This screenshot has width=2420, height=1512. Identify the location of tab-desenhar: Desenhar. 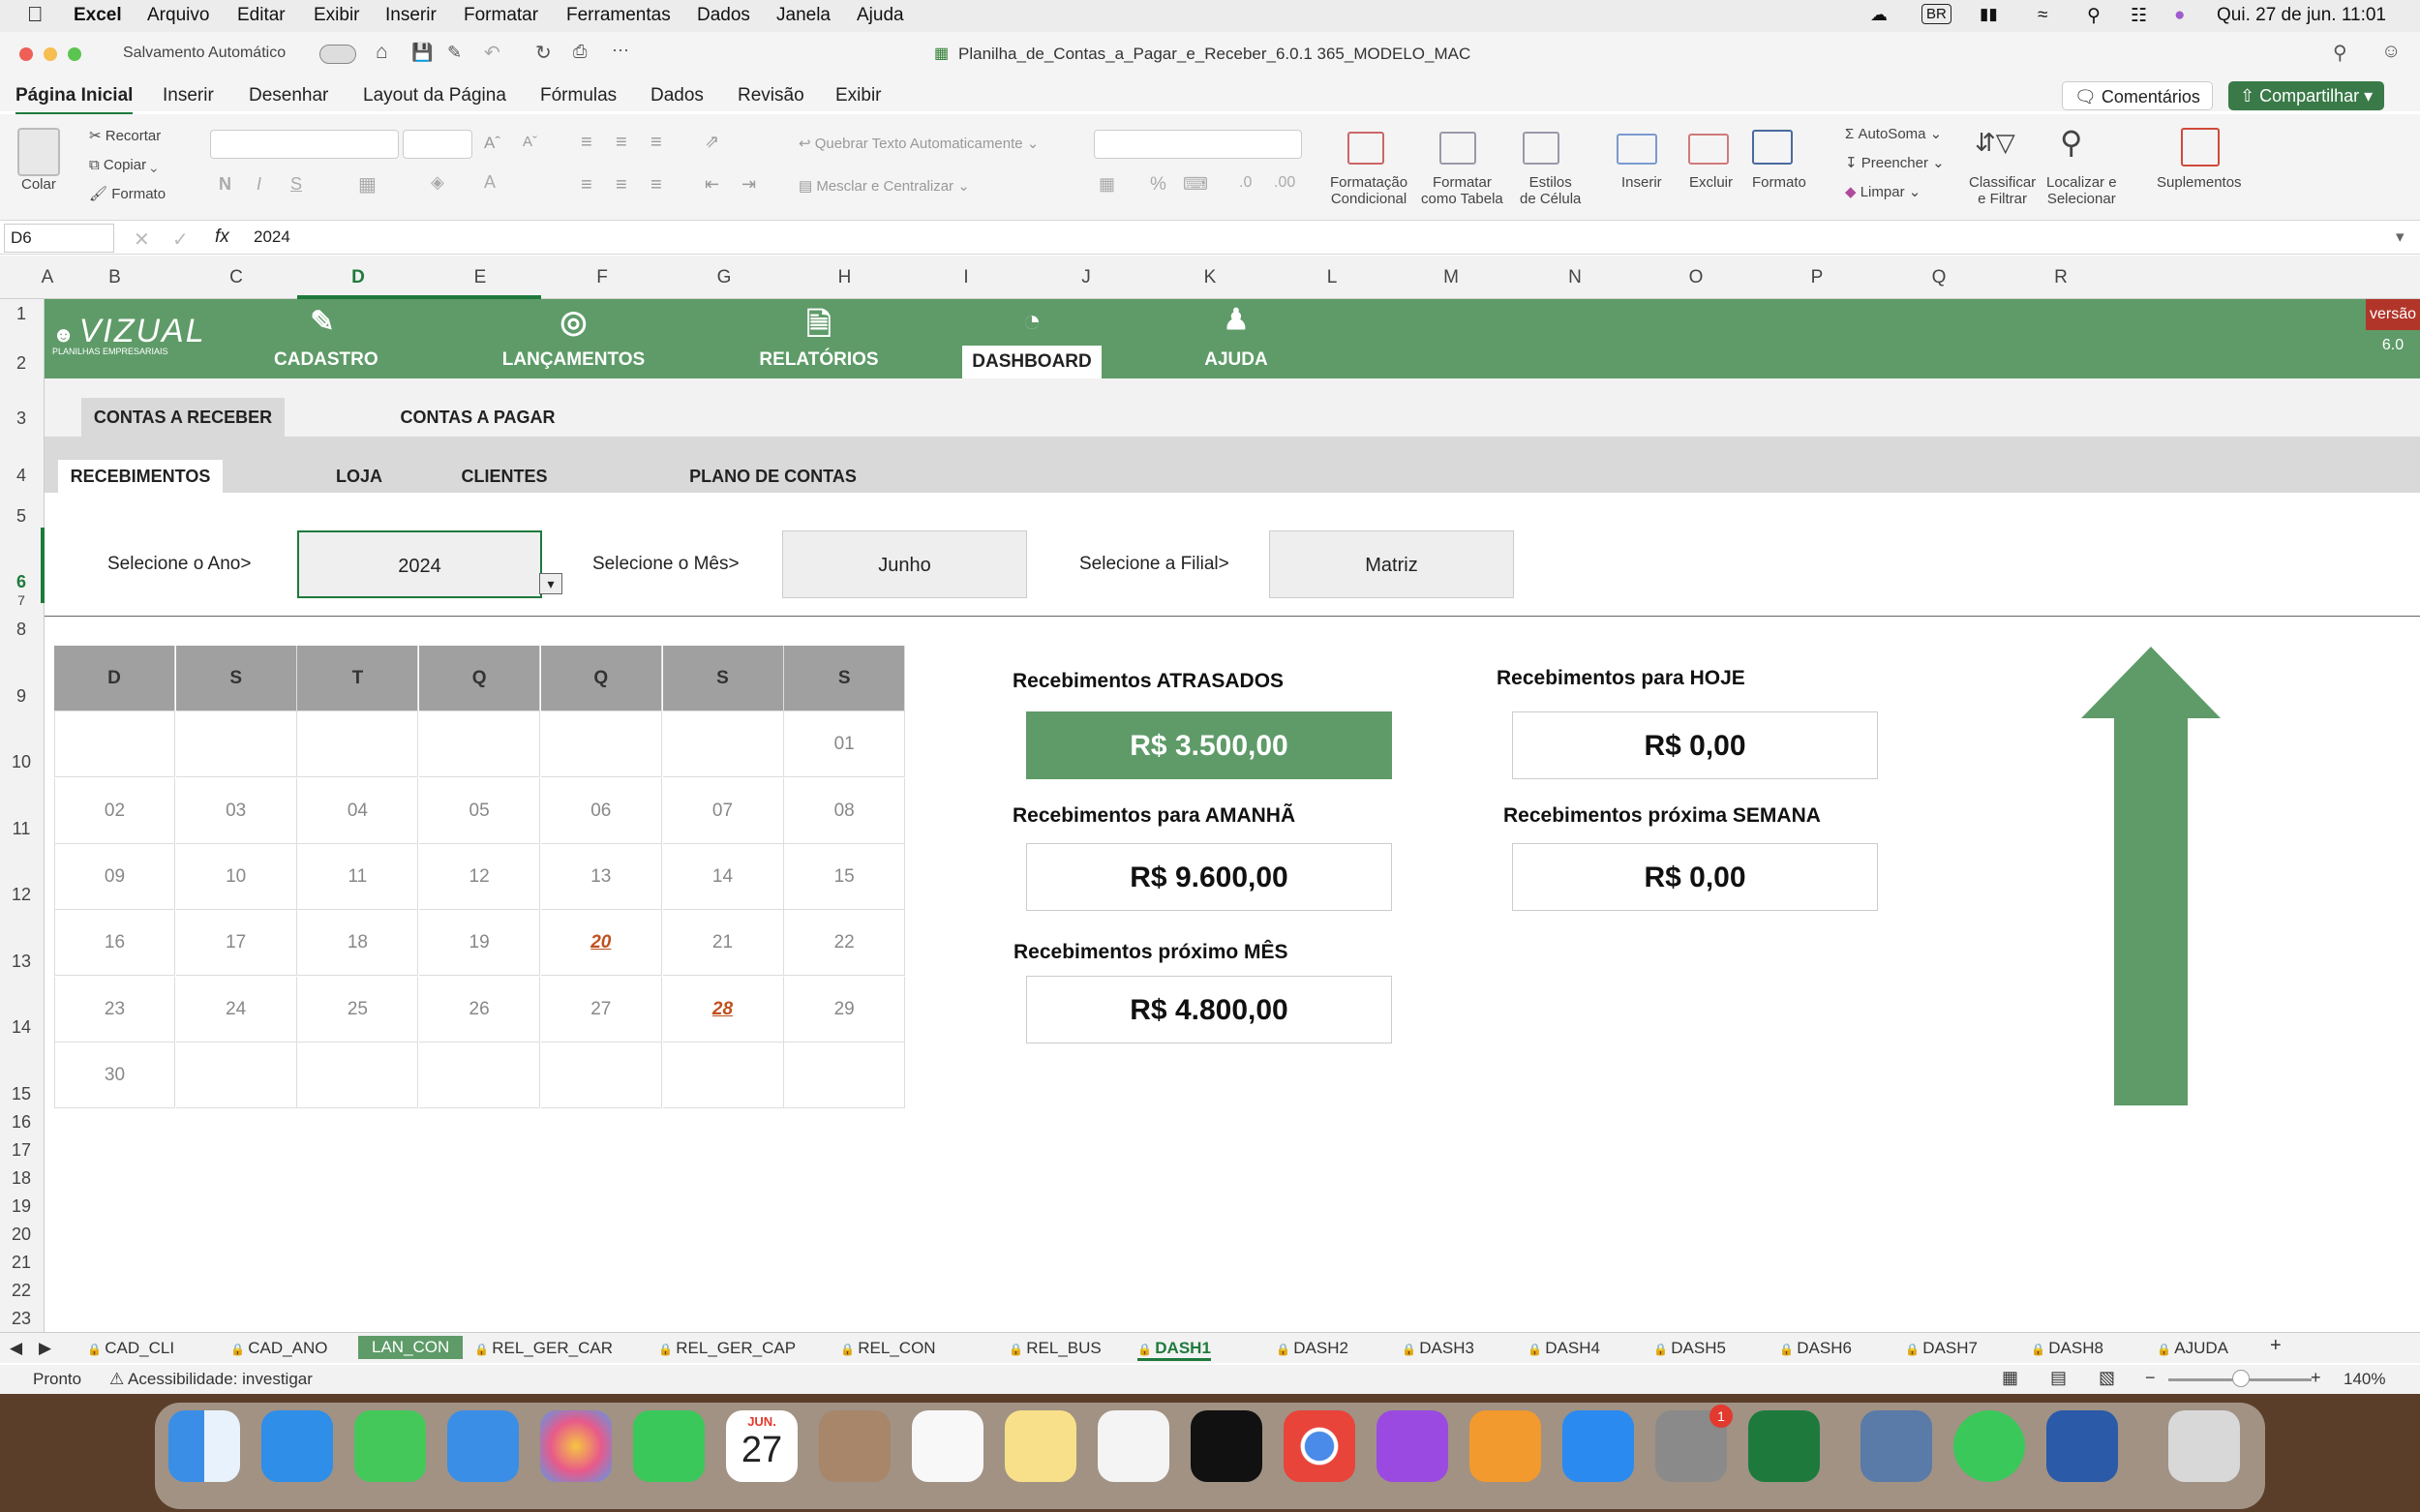
(288, 95).